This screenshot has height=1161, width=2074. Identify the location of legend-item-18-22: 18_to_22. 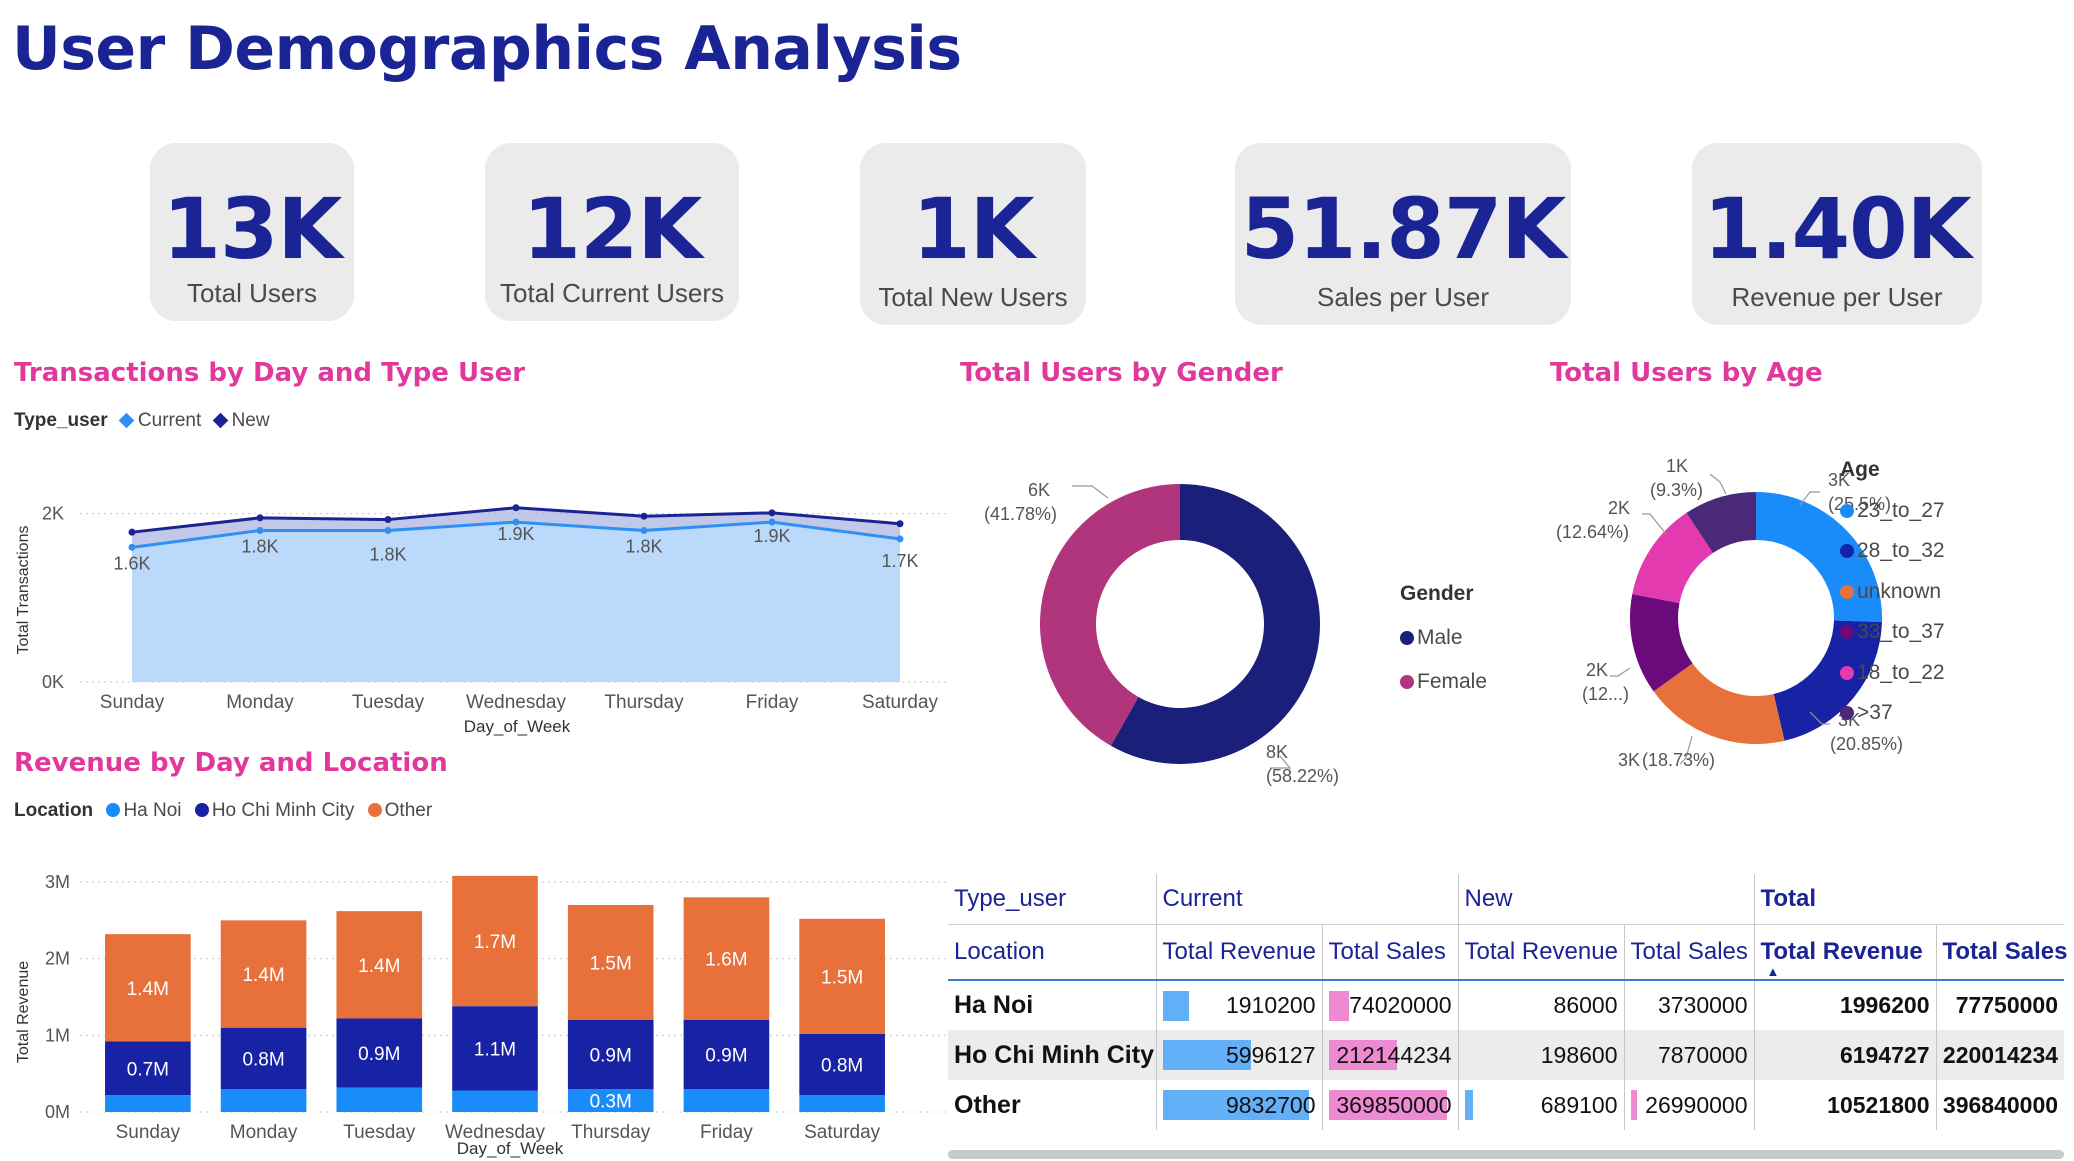
(1892, 673).